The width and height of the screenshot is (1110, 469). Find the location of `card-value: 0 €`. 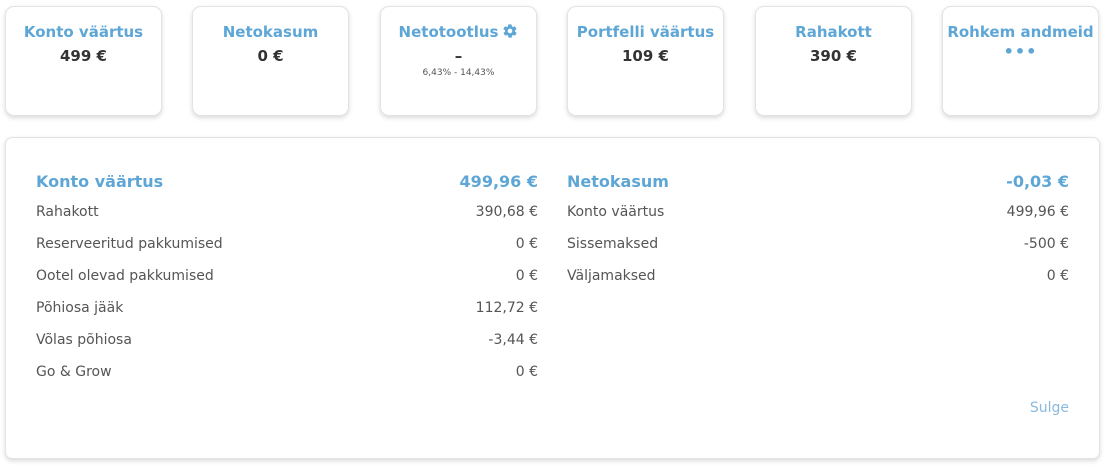

card-value: 0 € is located at coordinates (270, 56).